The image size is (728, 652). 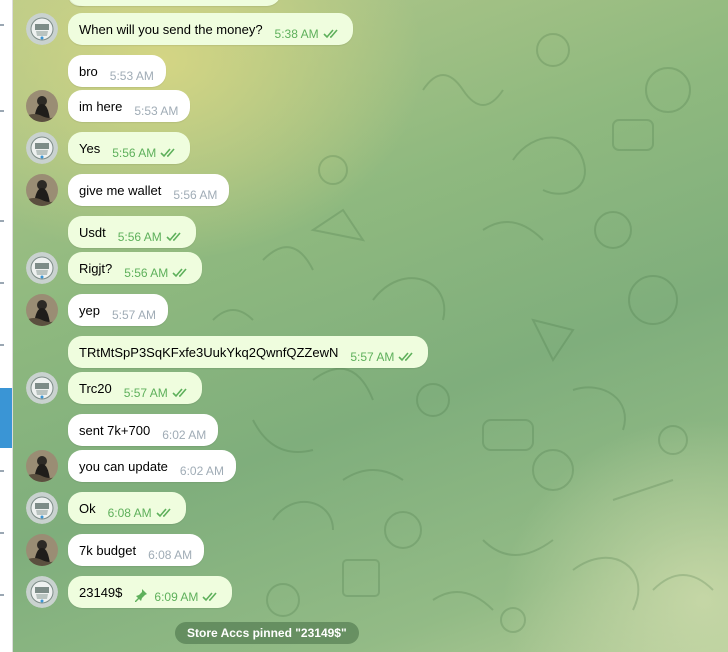 What do you see at coordinates (108, 550) in the screenshot?
I see `message-text: 7k budget` at bounding box center [108, 550].